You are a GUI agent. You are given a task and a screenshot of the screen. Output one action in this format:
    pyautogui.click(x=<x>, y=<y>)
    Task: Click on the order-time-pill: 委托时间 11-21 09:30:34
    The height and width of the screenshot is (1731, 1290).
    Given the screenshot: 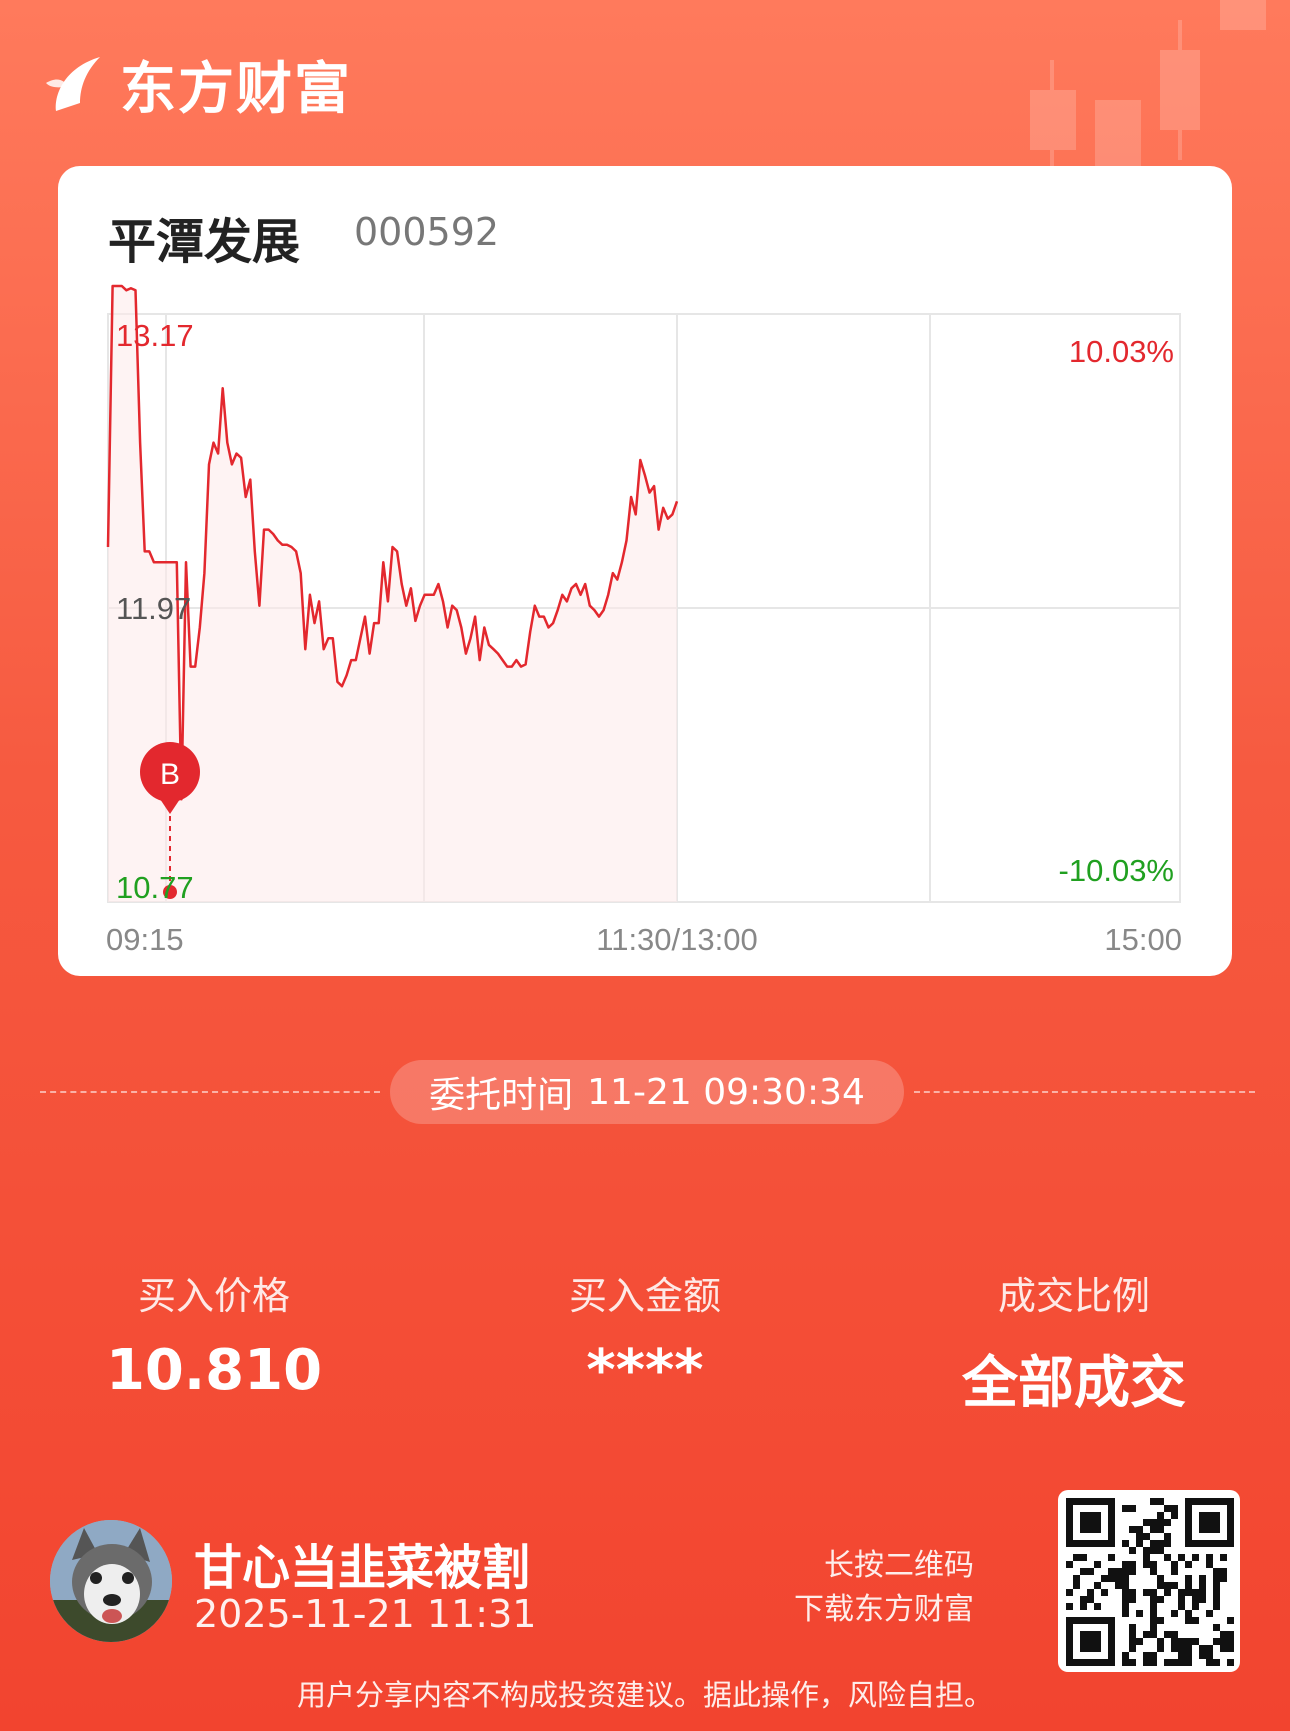 What is the action you would take?
    pyautogui.click(x=647, y=1092)
    